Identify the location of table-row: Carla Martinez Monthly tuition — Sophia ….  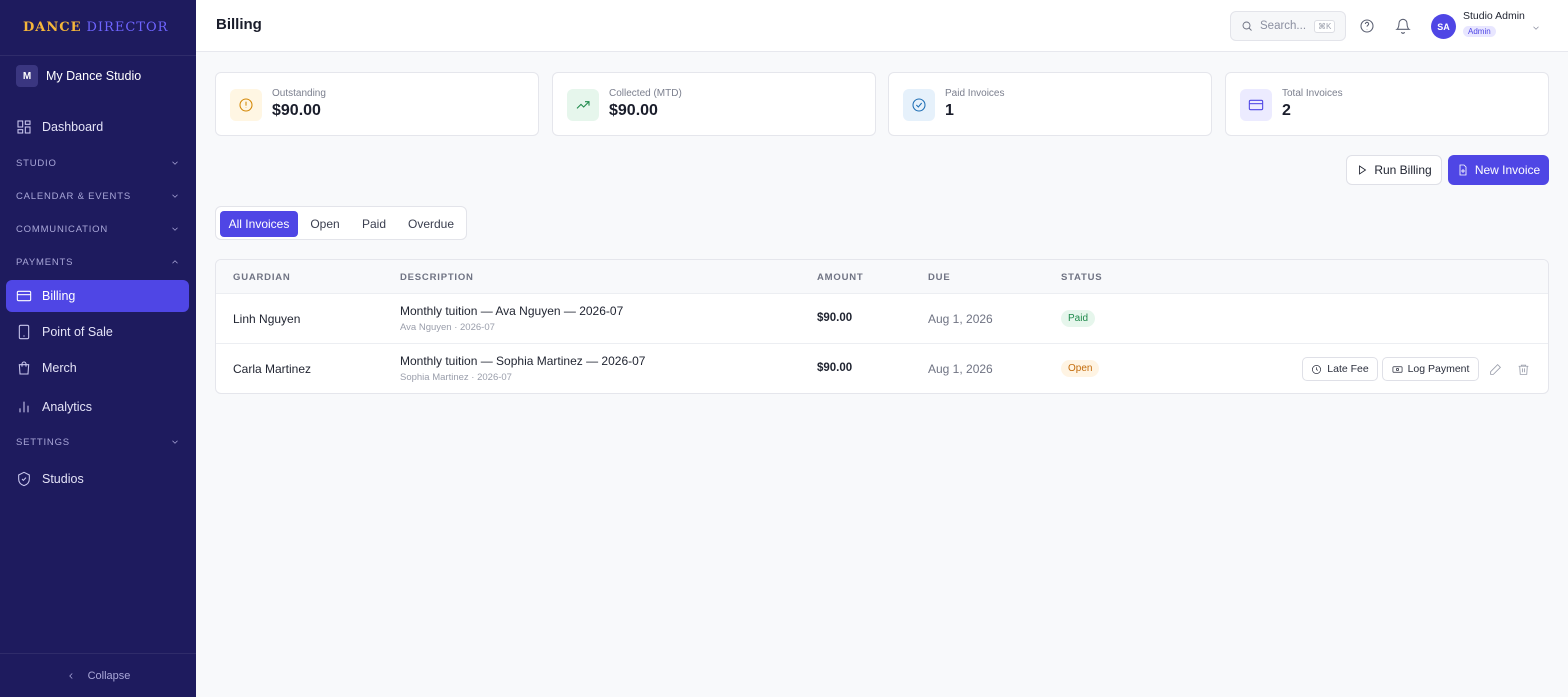
(882, 368).